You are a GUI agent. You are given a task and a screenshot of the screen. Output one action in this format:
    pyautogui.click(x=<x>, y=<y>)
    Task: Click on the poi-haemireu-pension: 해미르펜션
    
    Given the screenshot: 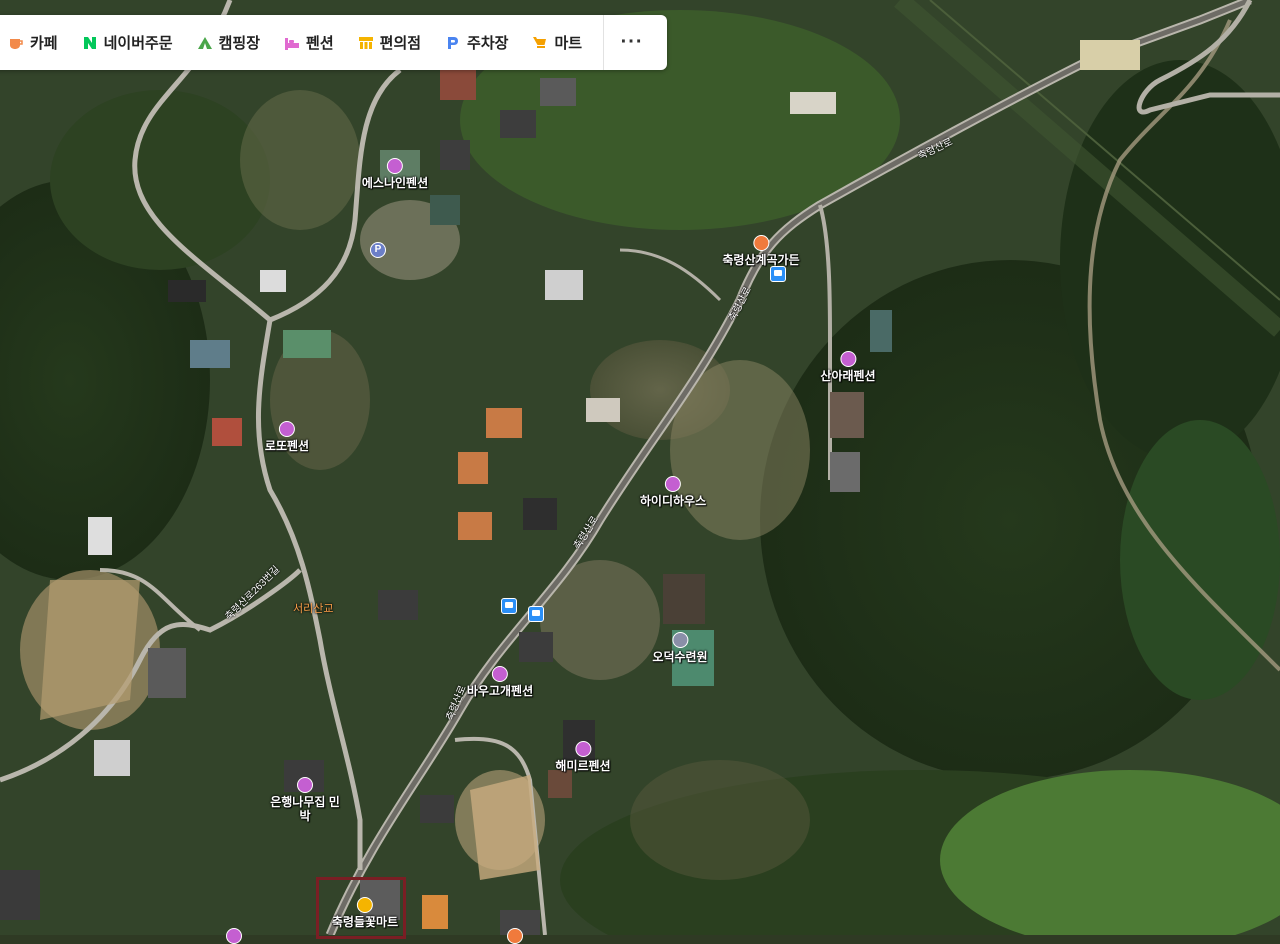 What is the action you would take?
    pyautogui.click(x=583, y=757)
    